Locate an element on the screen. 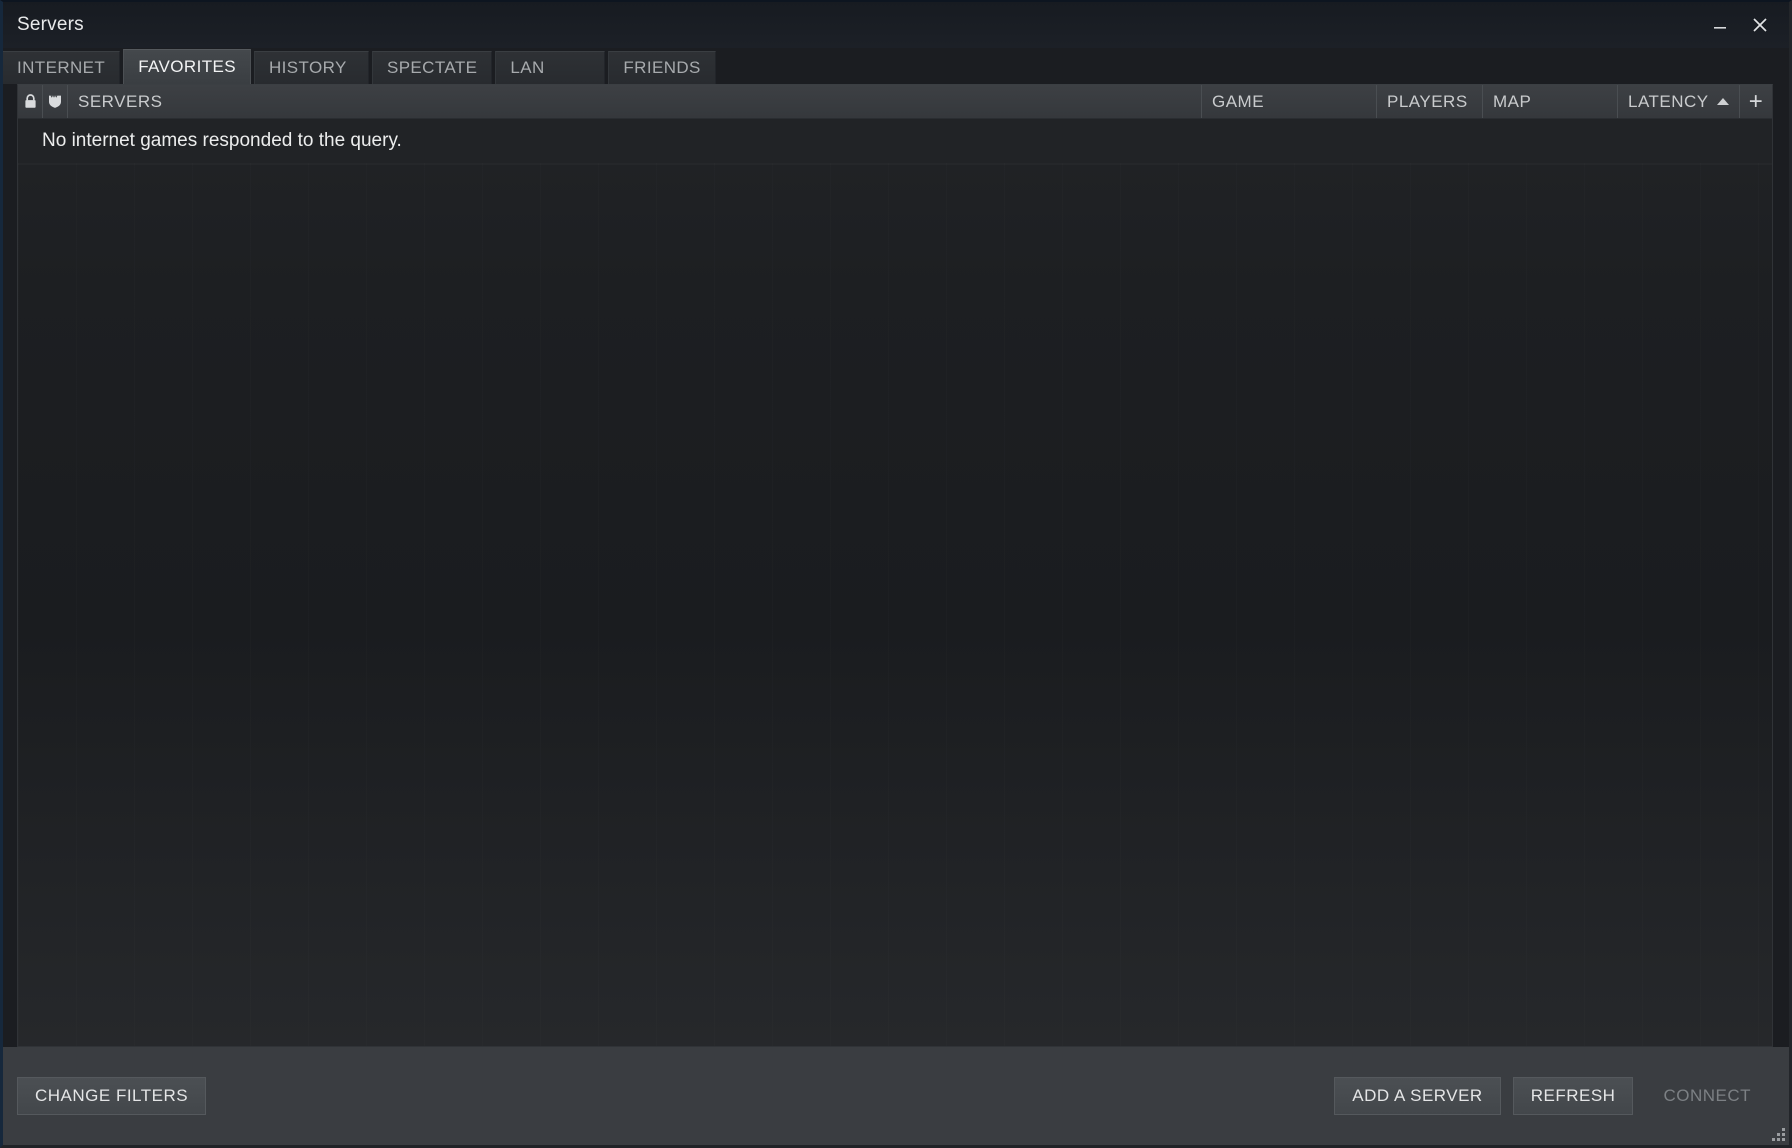  column-header-latency: LATENCY is located at coordinates (1679, 101).